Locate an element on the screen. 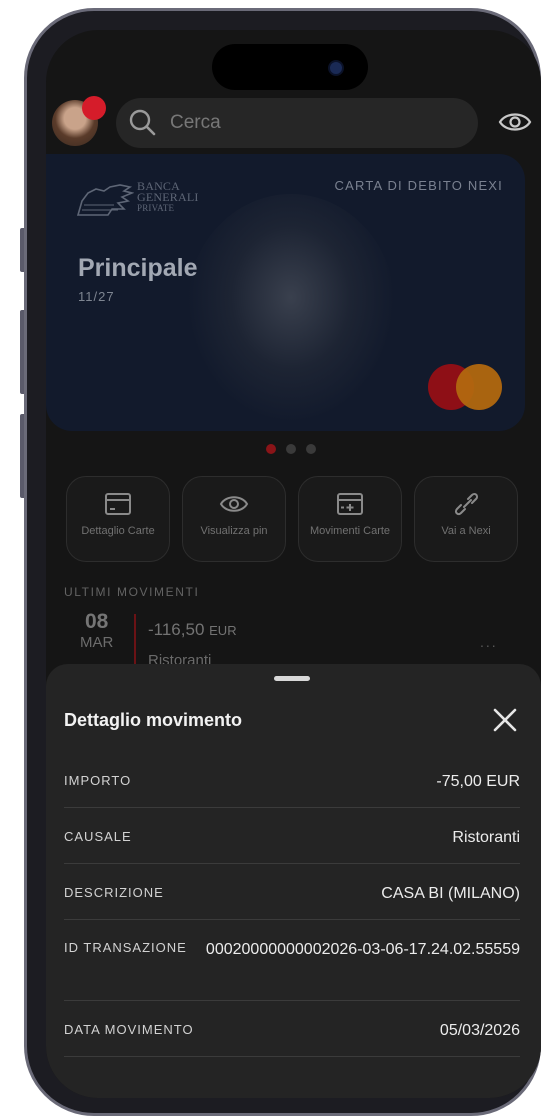 This screenshot has width=541, height=1119. movement-divider is located at coordinates (135, 642).